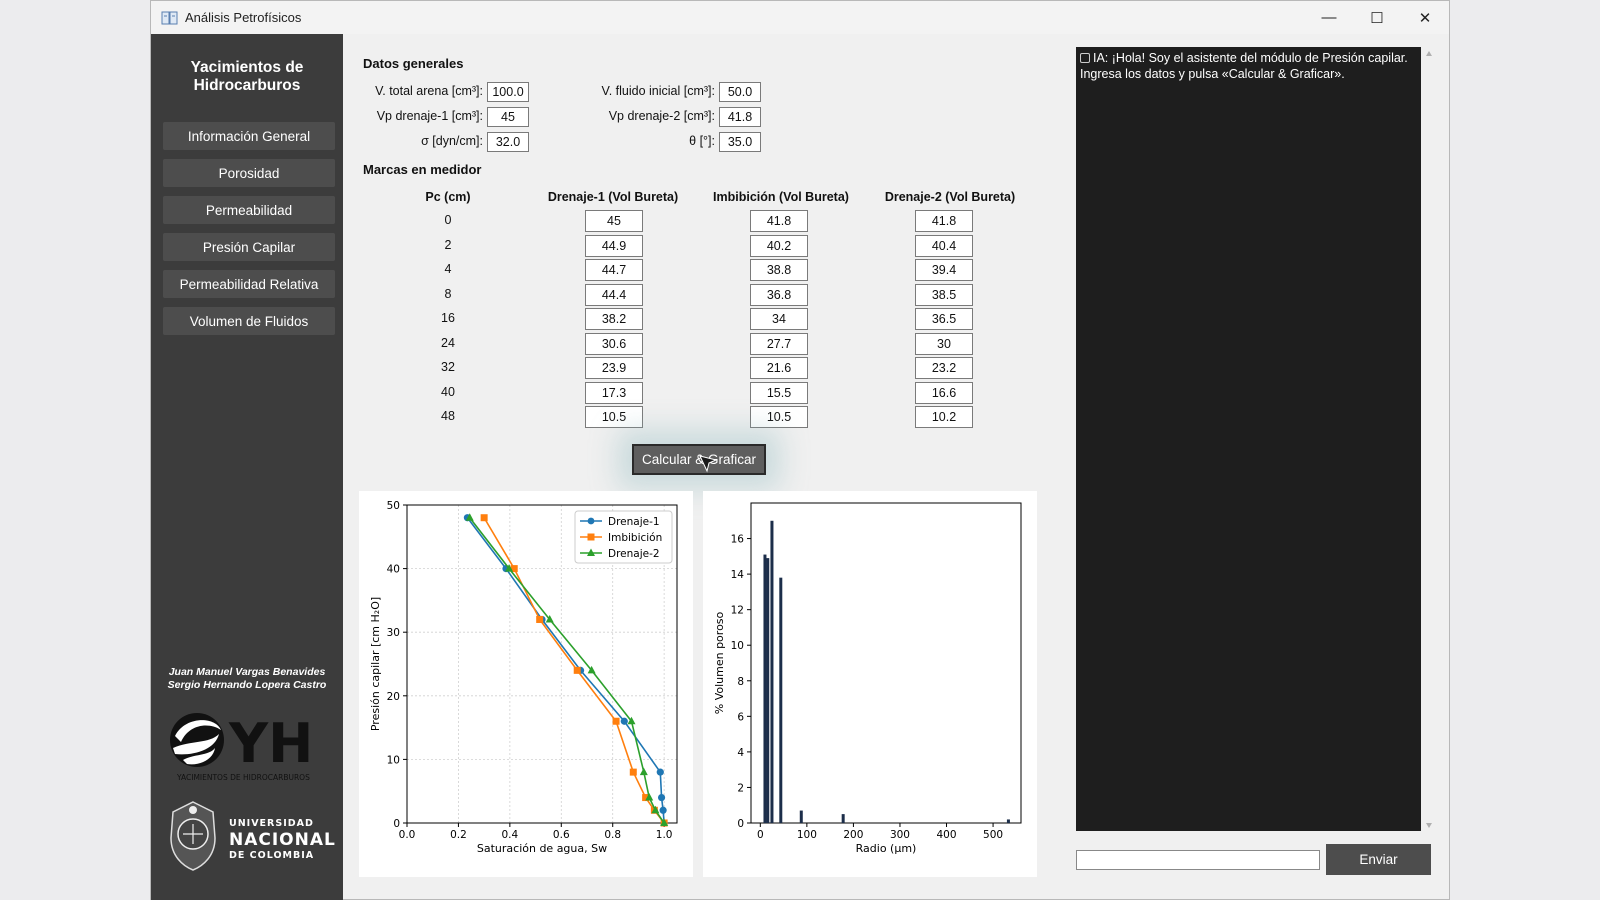 This screenshot has height=900, width=1600. Describe the element at coordinates (1425, 17) in the screenshot. I see `close-icon: ✕` at that location.